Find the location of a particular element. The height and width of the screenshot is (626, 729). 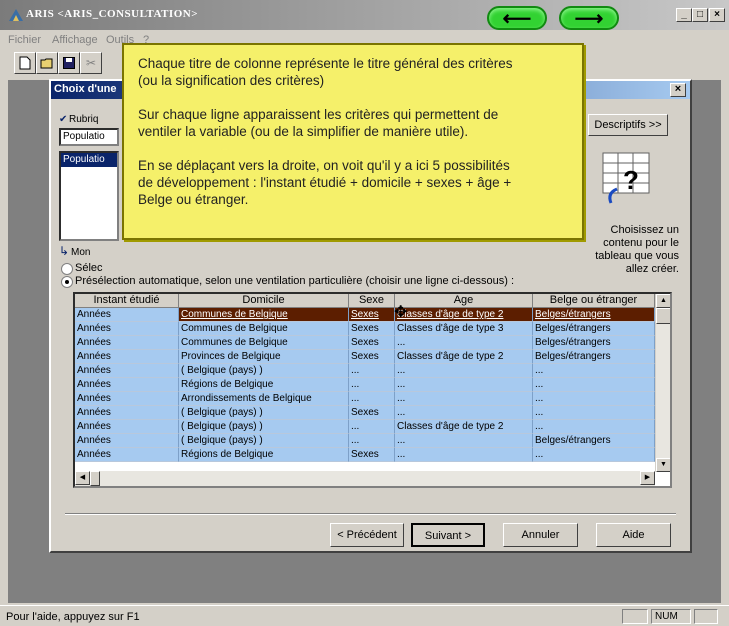

forward-arrow-button: ⟶ is located at coordinates (589, 18).